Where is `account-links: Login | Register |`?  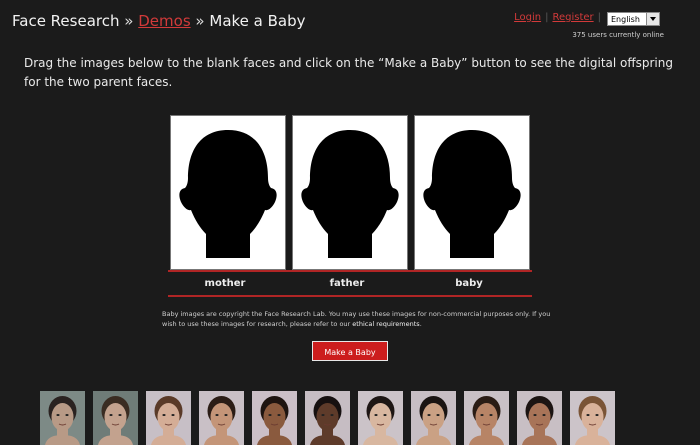
account-links: Login | Register | is located at coordinates (559, 17).